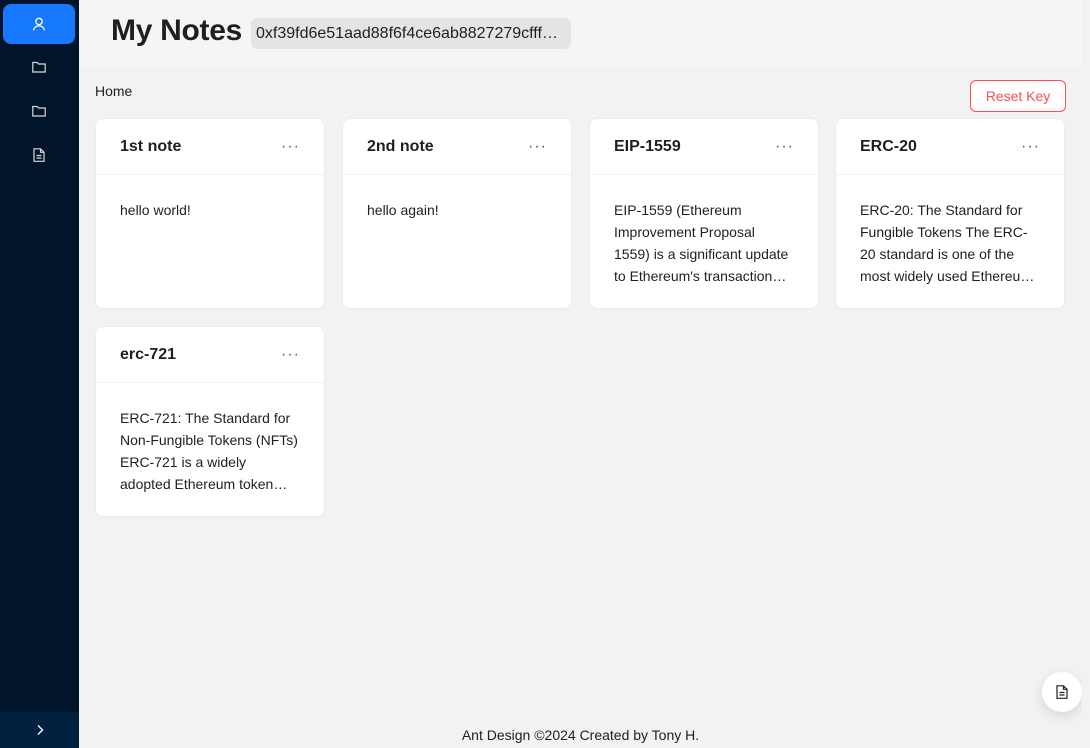 Image resolution: width=1090 pixels, height=748 pixels. I want to click on page-title: My Notes, so click(176, 30).